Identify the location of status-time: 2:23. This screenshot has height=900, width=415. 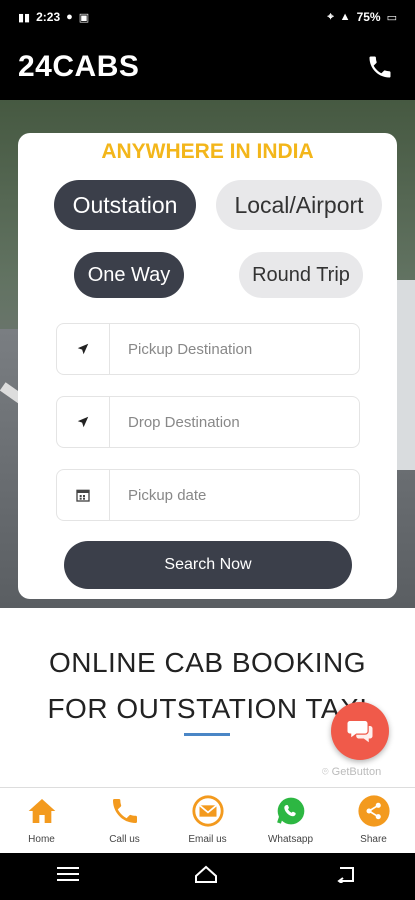
(48, 17).